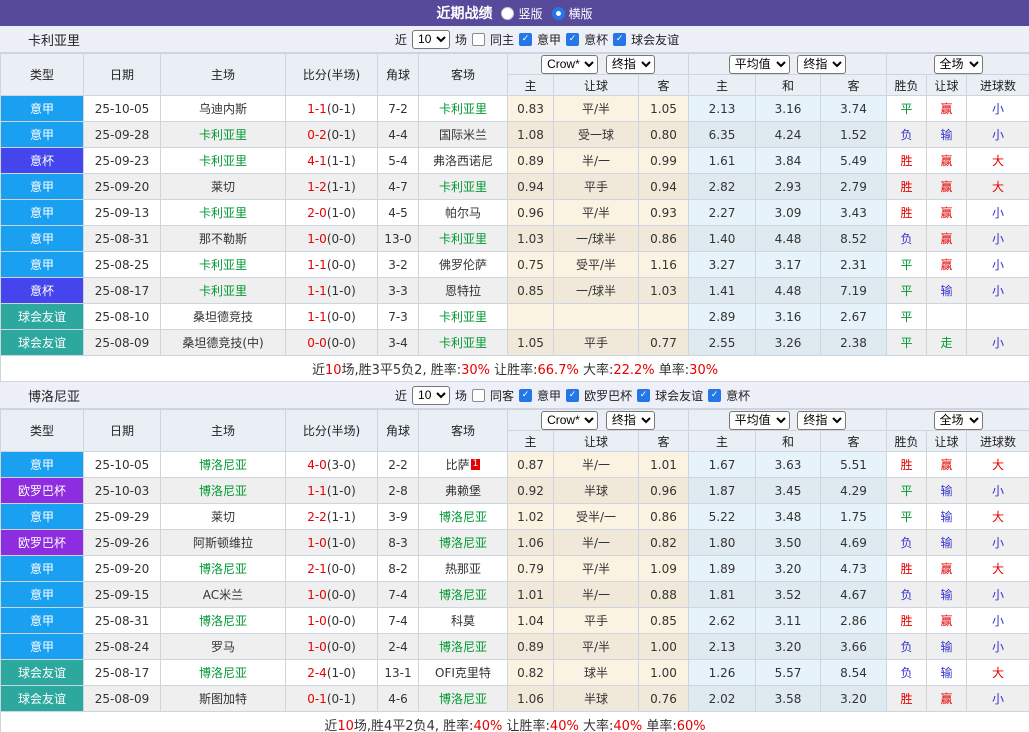  What do you see at coordinates (853, 620) in the screenshot?
I see `avg-away: 2.86` at bounding box center [853, 620].